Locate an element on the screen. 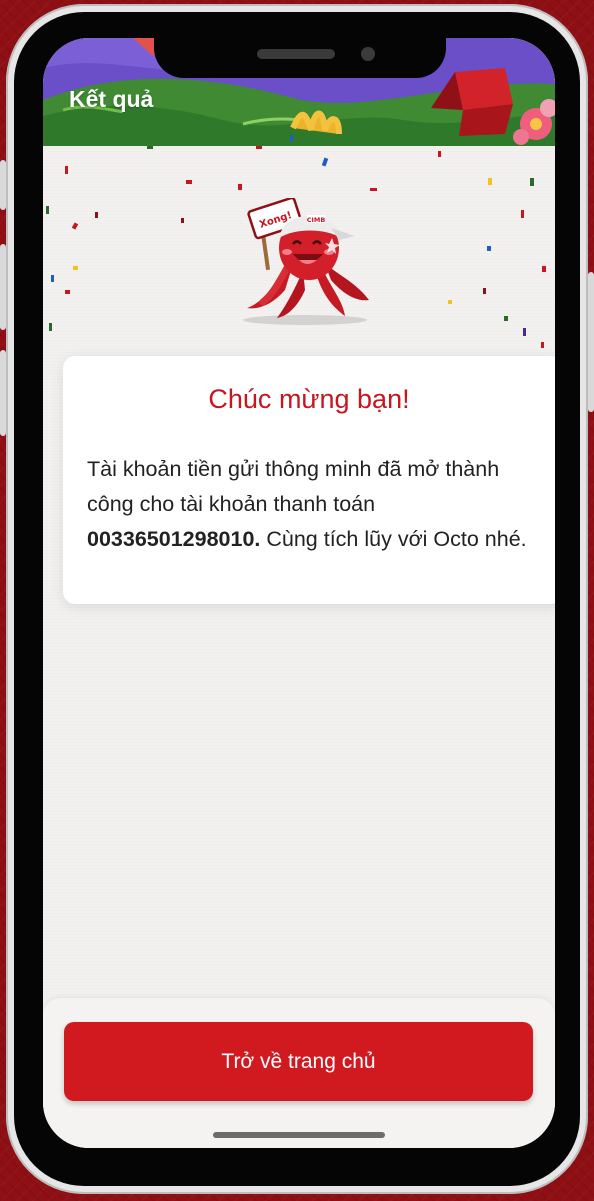  account-number: 00336501298010. is located at coordinates (174, 539).